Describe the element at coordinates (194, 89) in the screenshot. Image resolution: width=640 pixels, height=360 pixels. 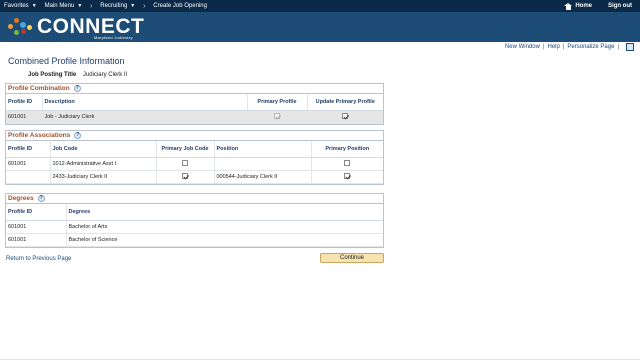
I see `grid-heading: Profile Combination ?` at that location.